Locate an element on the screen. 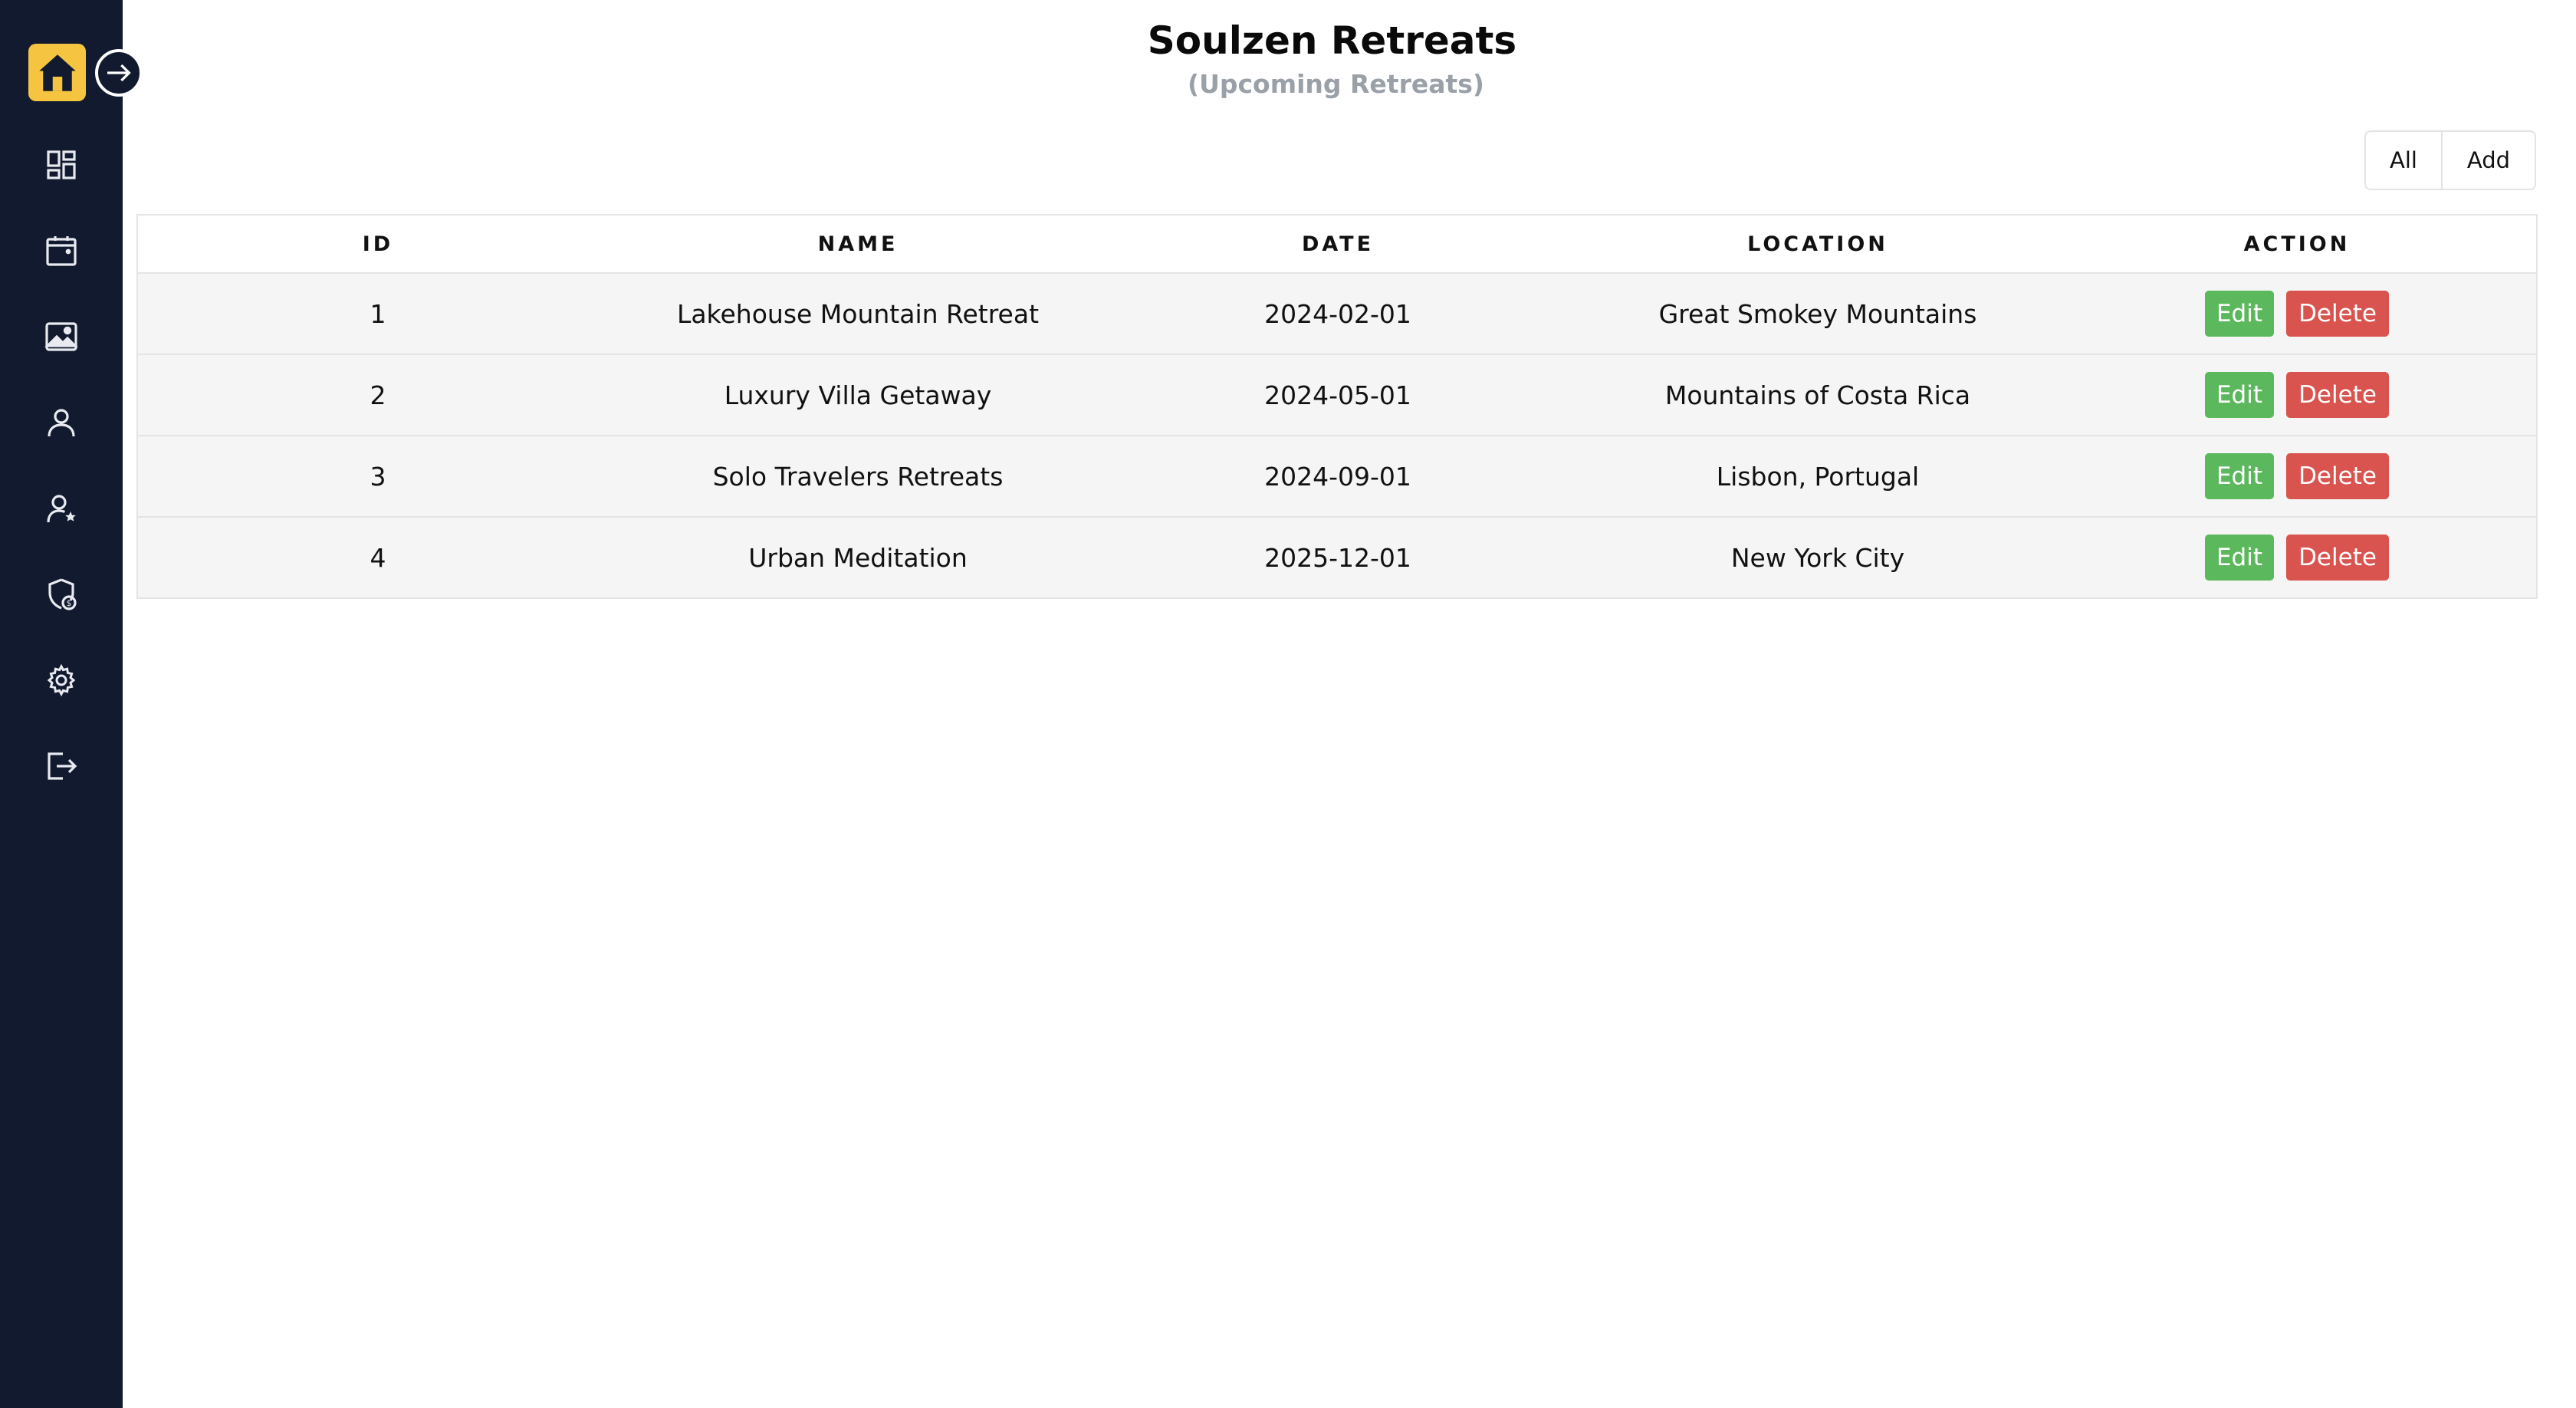 Image resolution: width=2576 pixels, height=1408 pixels. arrow-right-circle-icon is located at coordinates (119, 73).